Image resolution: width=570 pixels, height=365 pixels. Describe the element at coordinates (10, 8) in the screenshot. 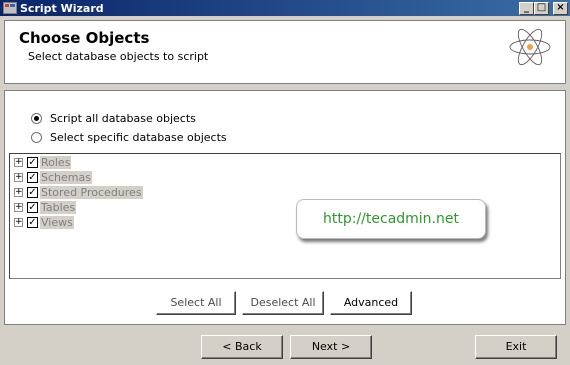

I see `app-icon` at that location.